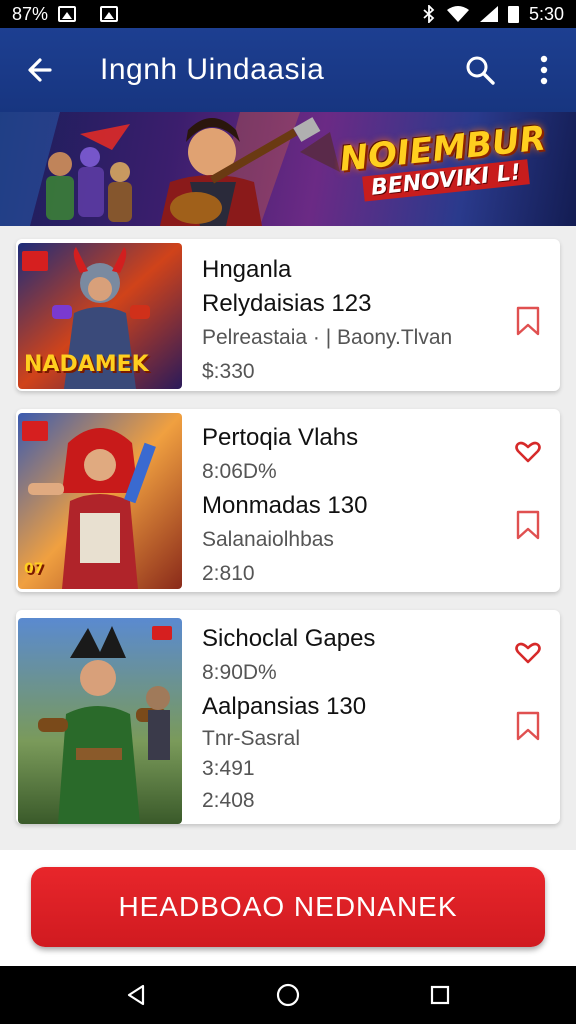 The image size is (576, 1024). Describe the element at coordinates (100, 501) in the screenshot. I see `game-thumbnail: 07` at that location.